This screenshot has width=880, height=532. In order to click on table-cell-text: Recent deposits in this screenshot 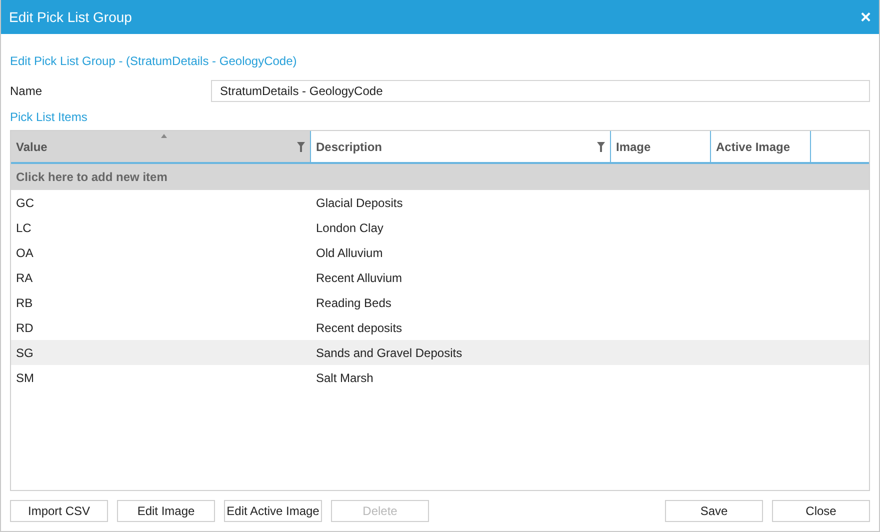, I will do `click(359, 327)`.